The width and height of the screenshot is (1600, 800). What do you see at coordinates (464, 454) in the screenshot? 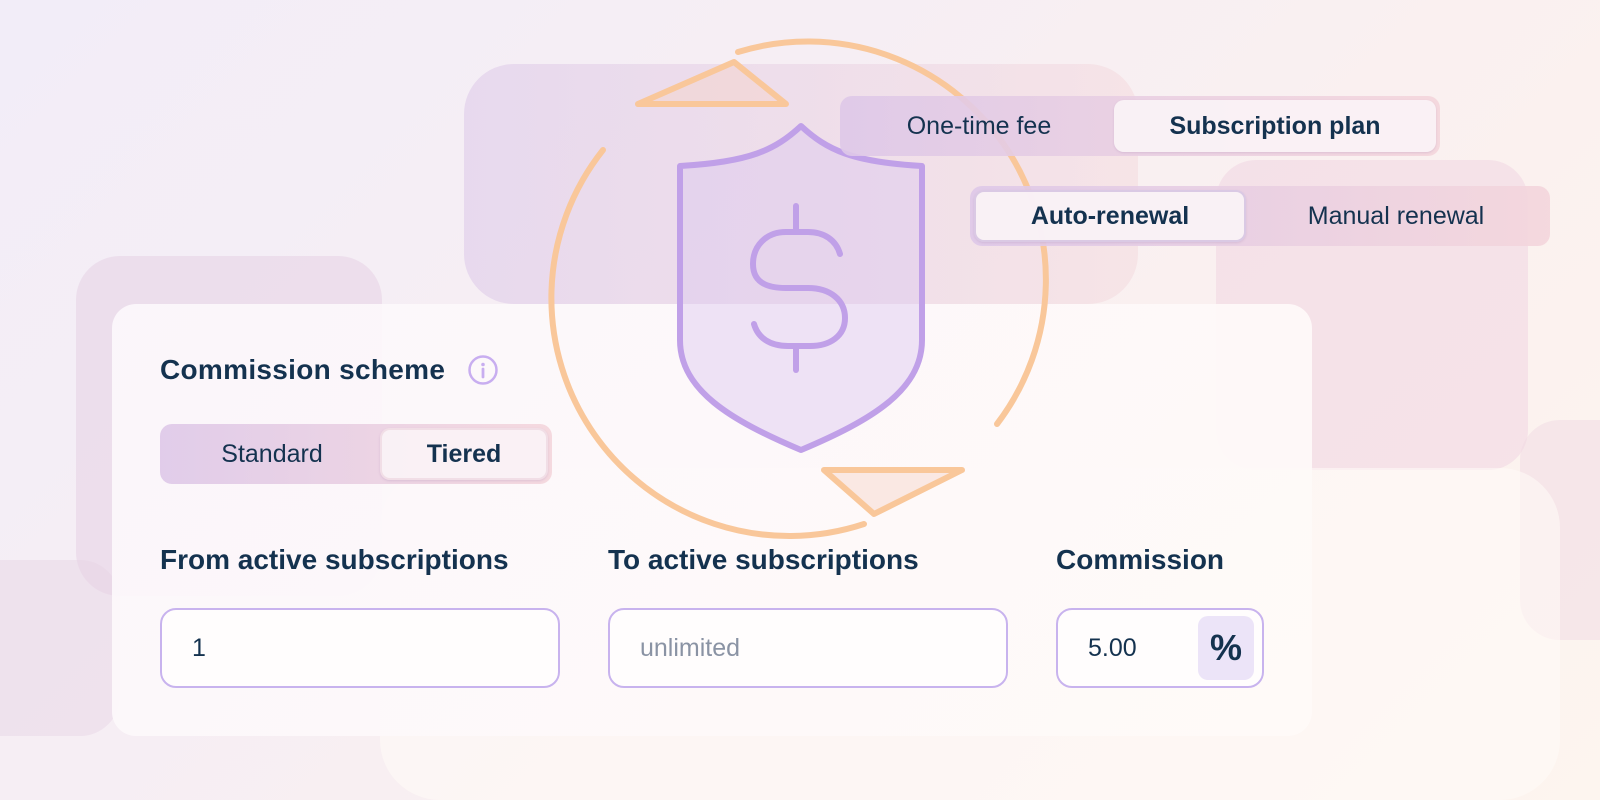
I see `option-tiered: Tiered` at bounding box center [464, 454].